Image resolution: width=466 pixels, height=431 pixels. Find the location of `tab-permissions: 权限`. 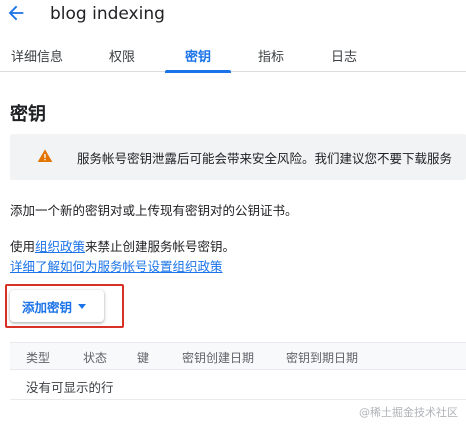

tab-permissions: 权限 is located at coordinates (122, 55).